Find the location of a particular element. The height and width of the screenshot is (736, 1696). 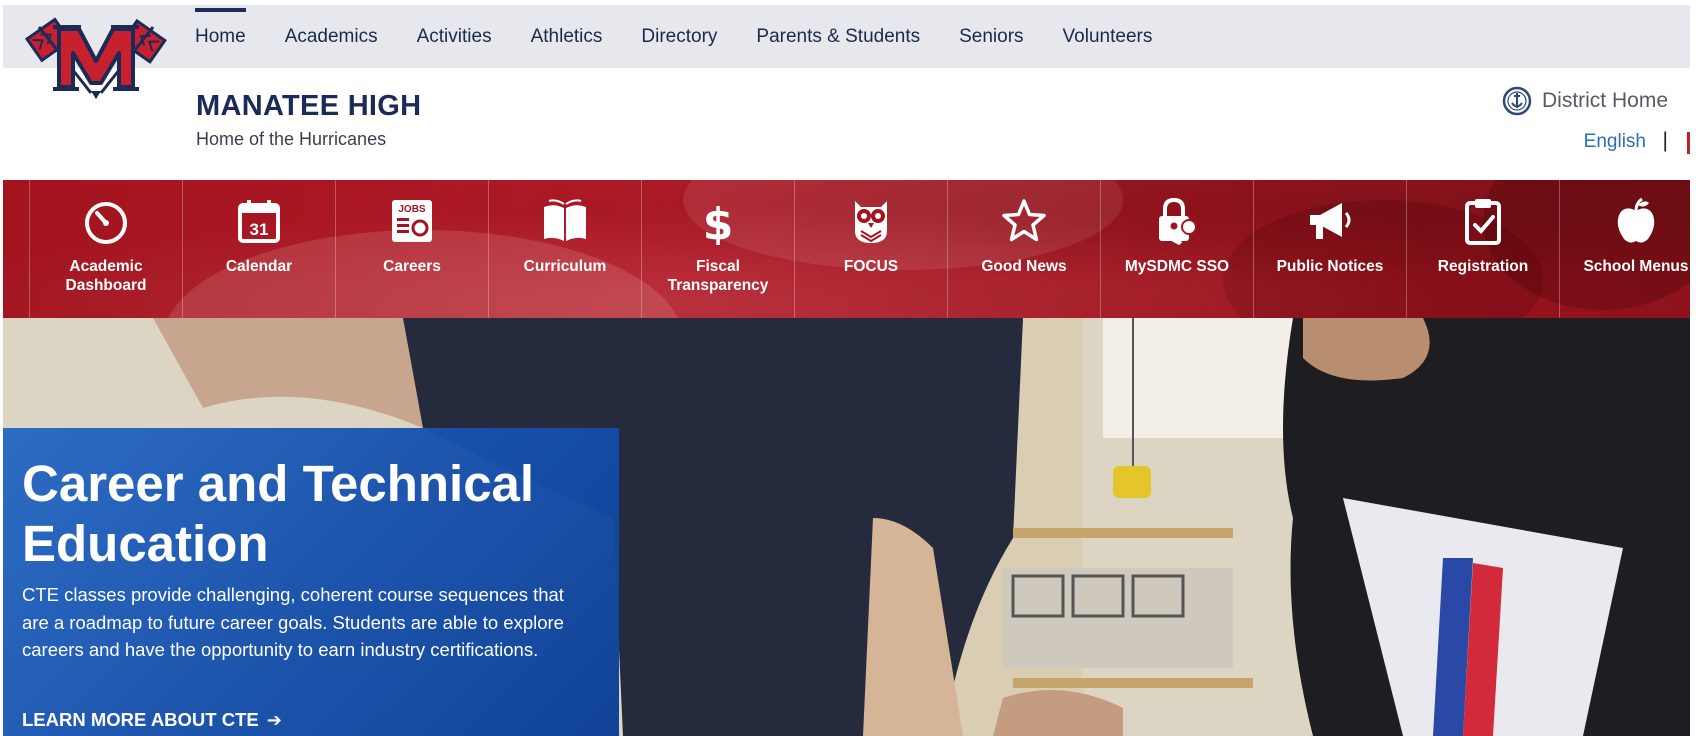

arrow-right-icon: ➔ is located at coordinates (274, 719).